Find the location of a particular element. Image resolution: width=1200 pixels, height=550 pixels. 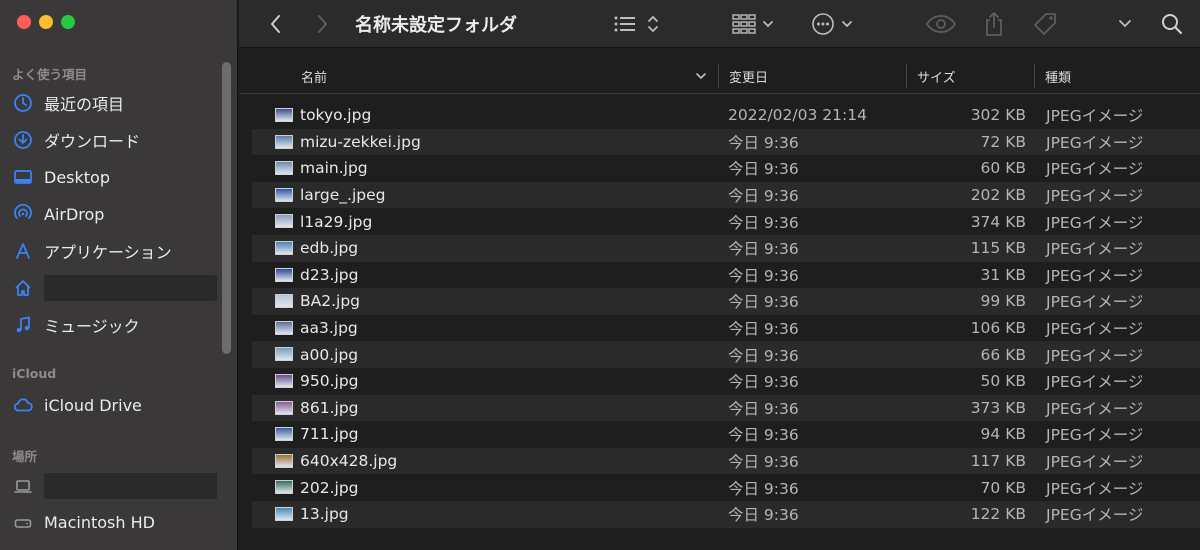

search-button is located at coordinates (1172, 24).